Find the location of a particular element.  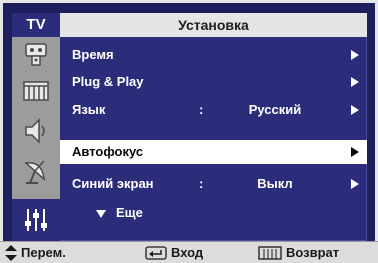

menu-item-blue-screen: Синий экран : Выкл is located at coordinates (213, 184).